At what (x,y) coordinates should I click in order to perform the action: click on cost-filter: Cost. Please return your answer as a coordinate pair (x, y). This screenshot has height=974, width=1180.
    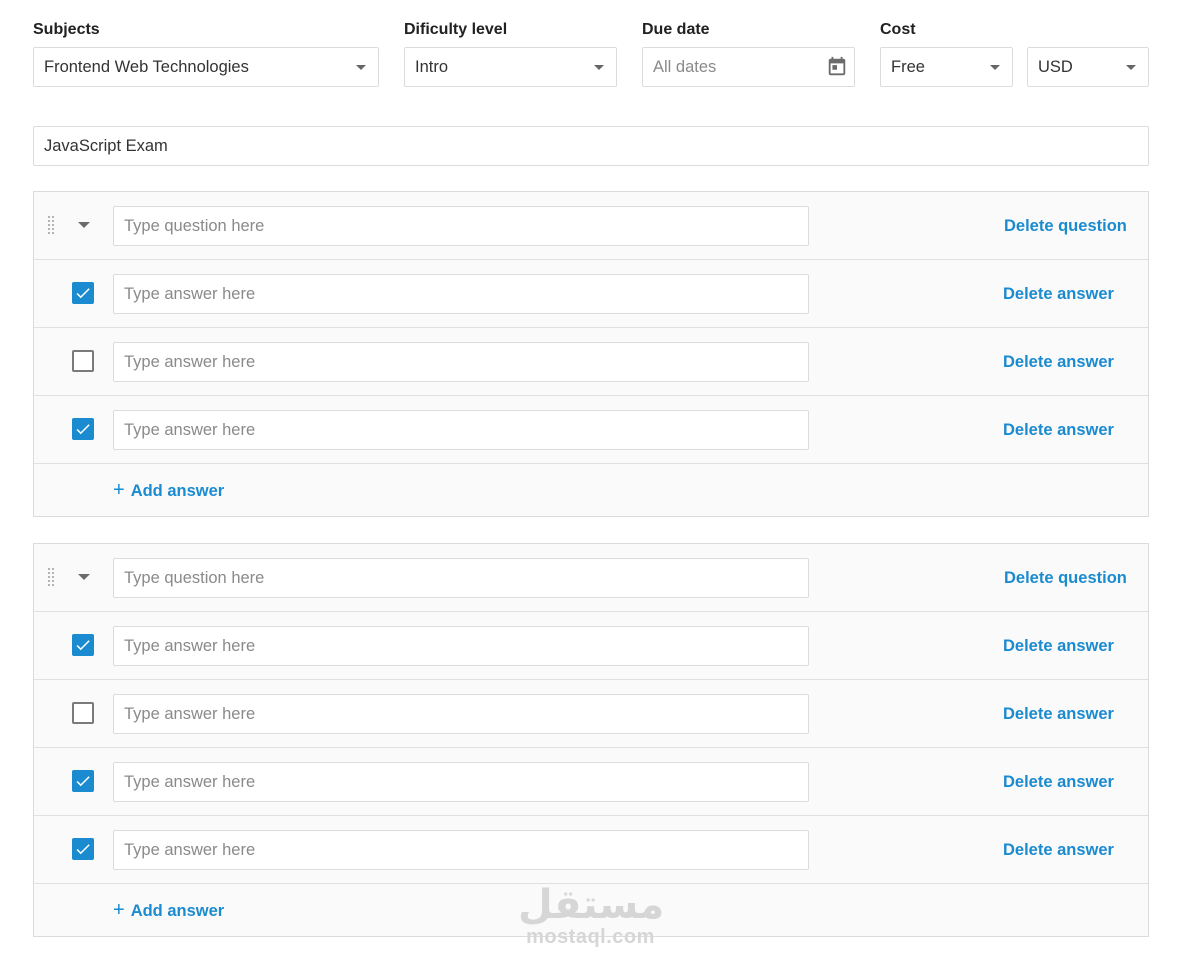
    Looking at the image, I should click on (898, 30).